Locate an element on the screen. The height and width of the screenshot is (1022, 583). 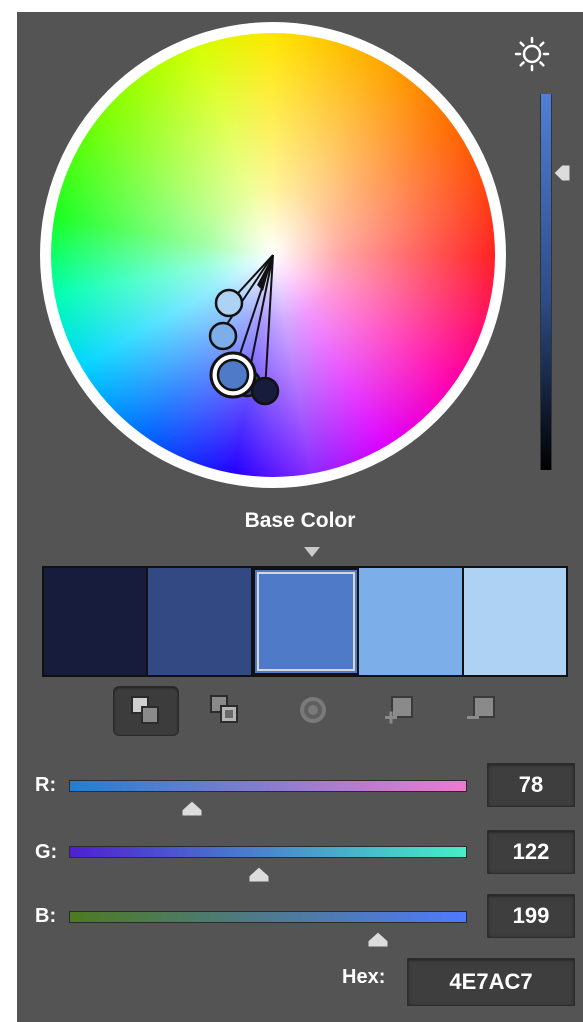
blue-slider-track is located at coordinates (268, 917).